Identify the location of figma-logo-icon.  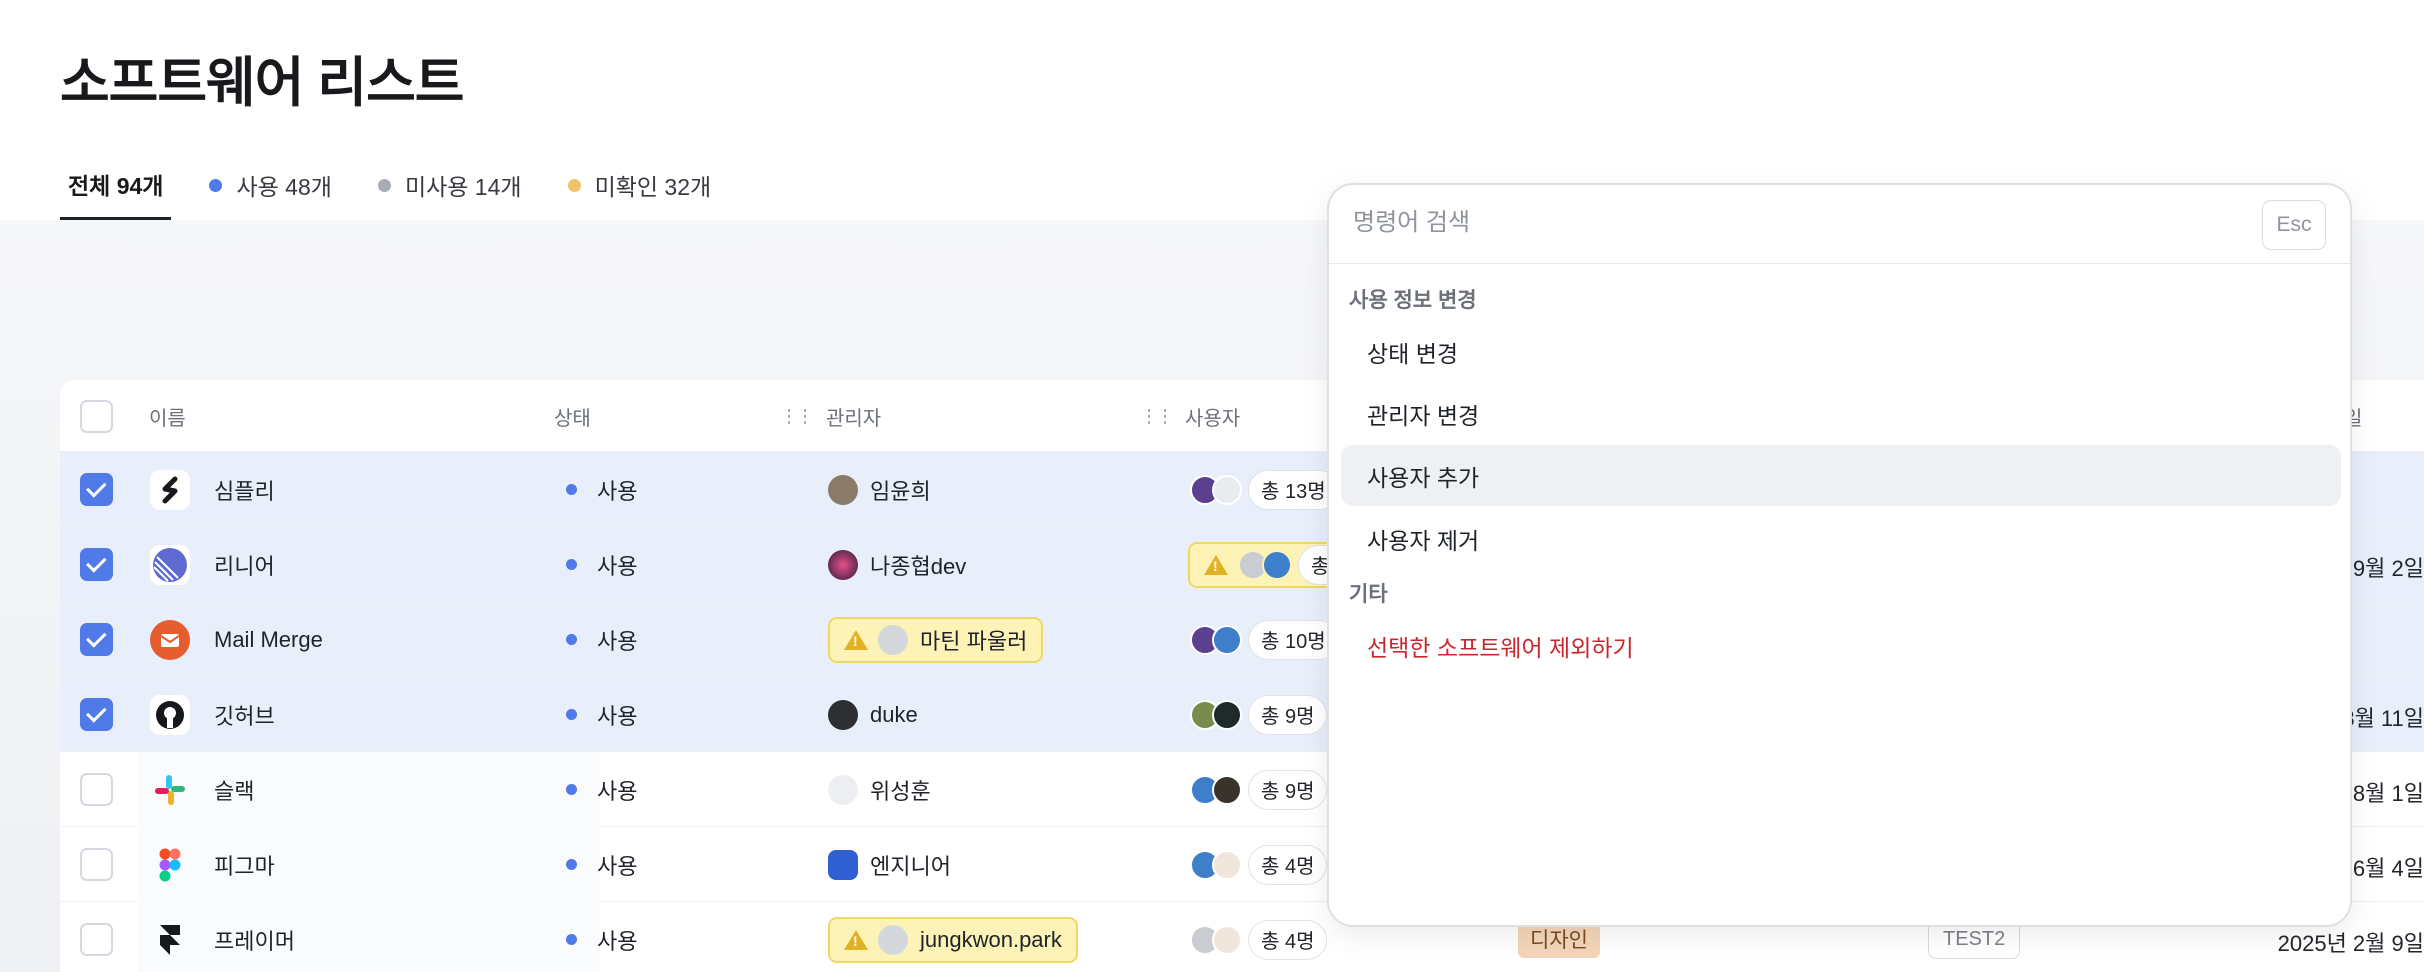
(170, 865).